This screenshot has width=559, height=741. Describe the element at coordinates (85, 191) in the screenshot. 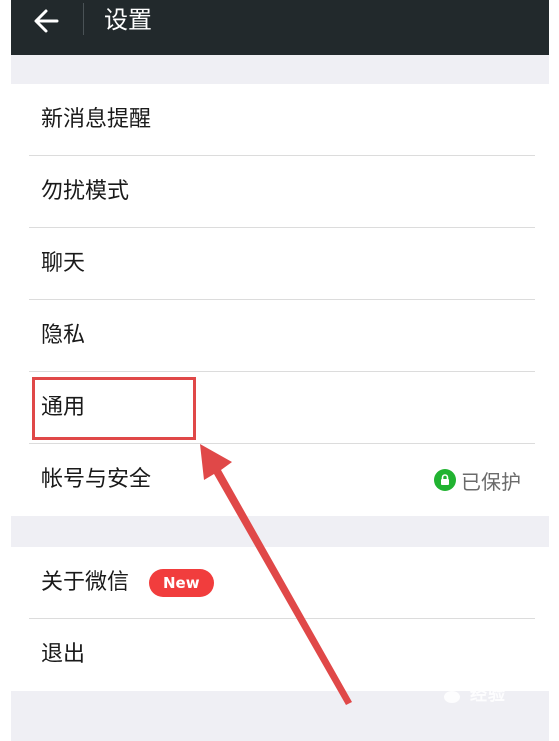

I see `settings-item-label: 勿扰模式` at that location.